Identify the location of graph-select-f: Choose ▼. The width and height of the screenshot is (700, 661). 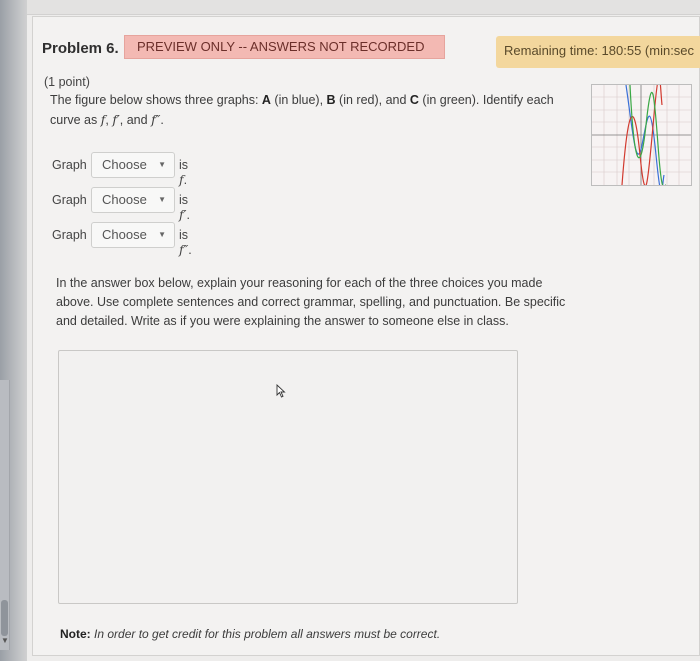
(133, 165).